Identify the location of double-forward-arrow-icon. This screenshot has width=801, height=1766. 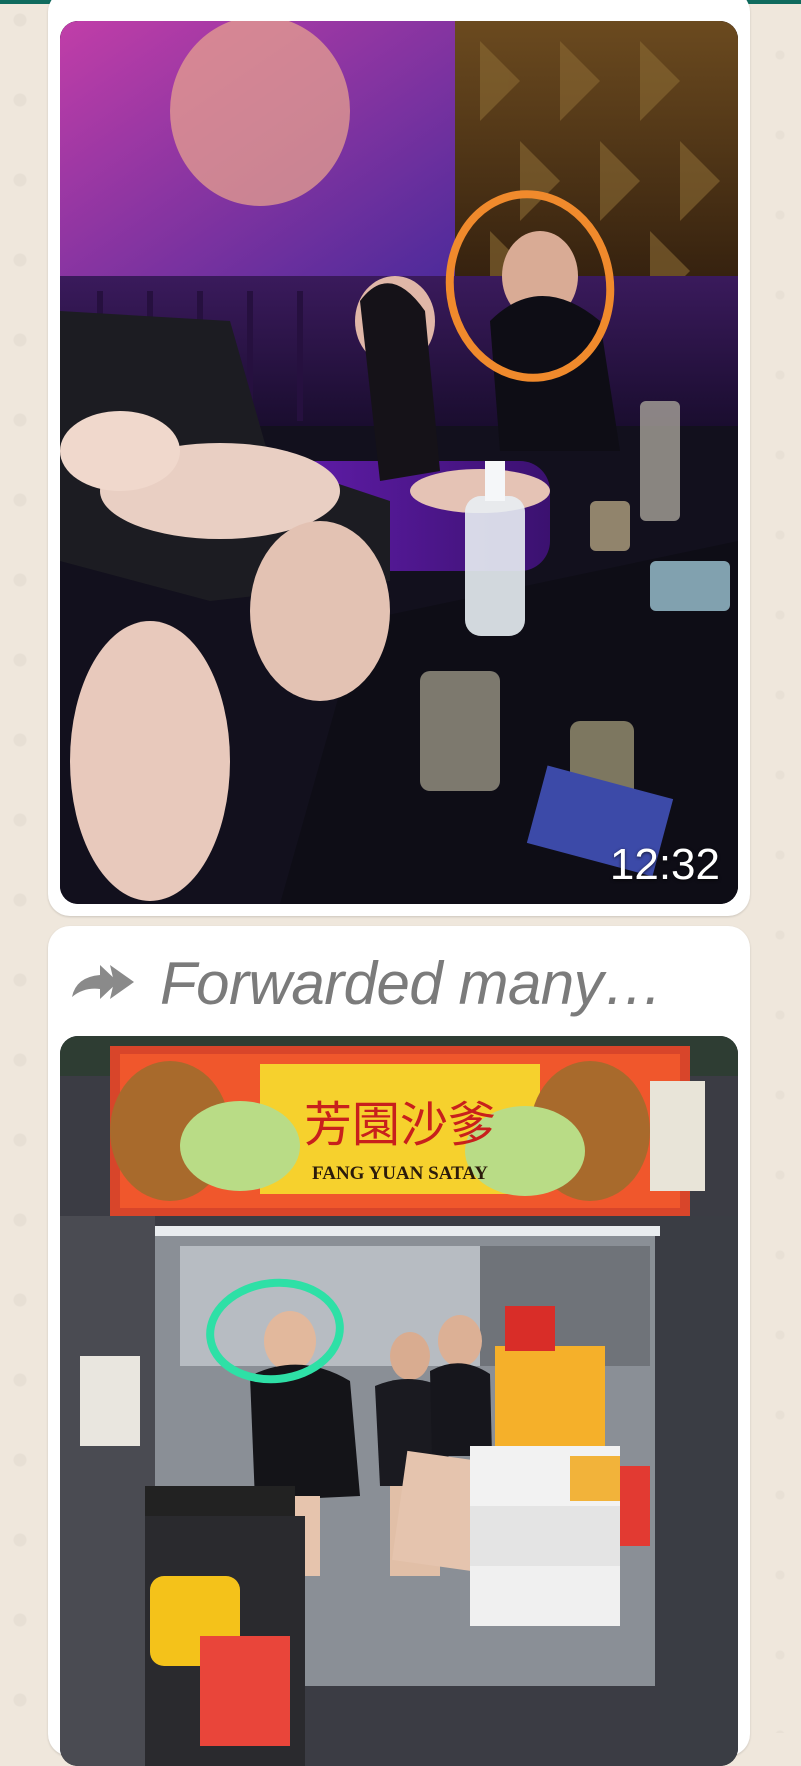
(103, 983).